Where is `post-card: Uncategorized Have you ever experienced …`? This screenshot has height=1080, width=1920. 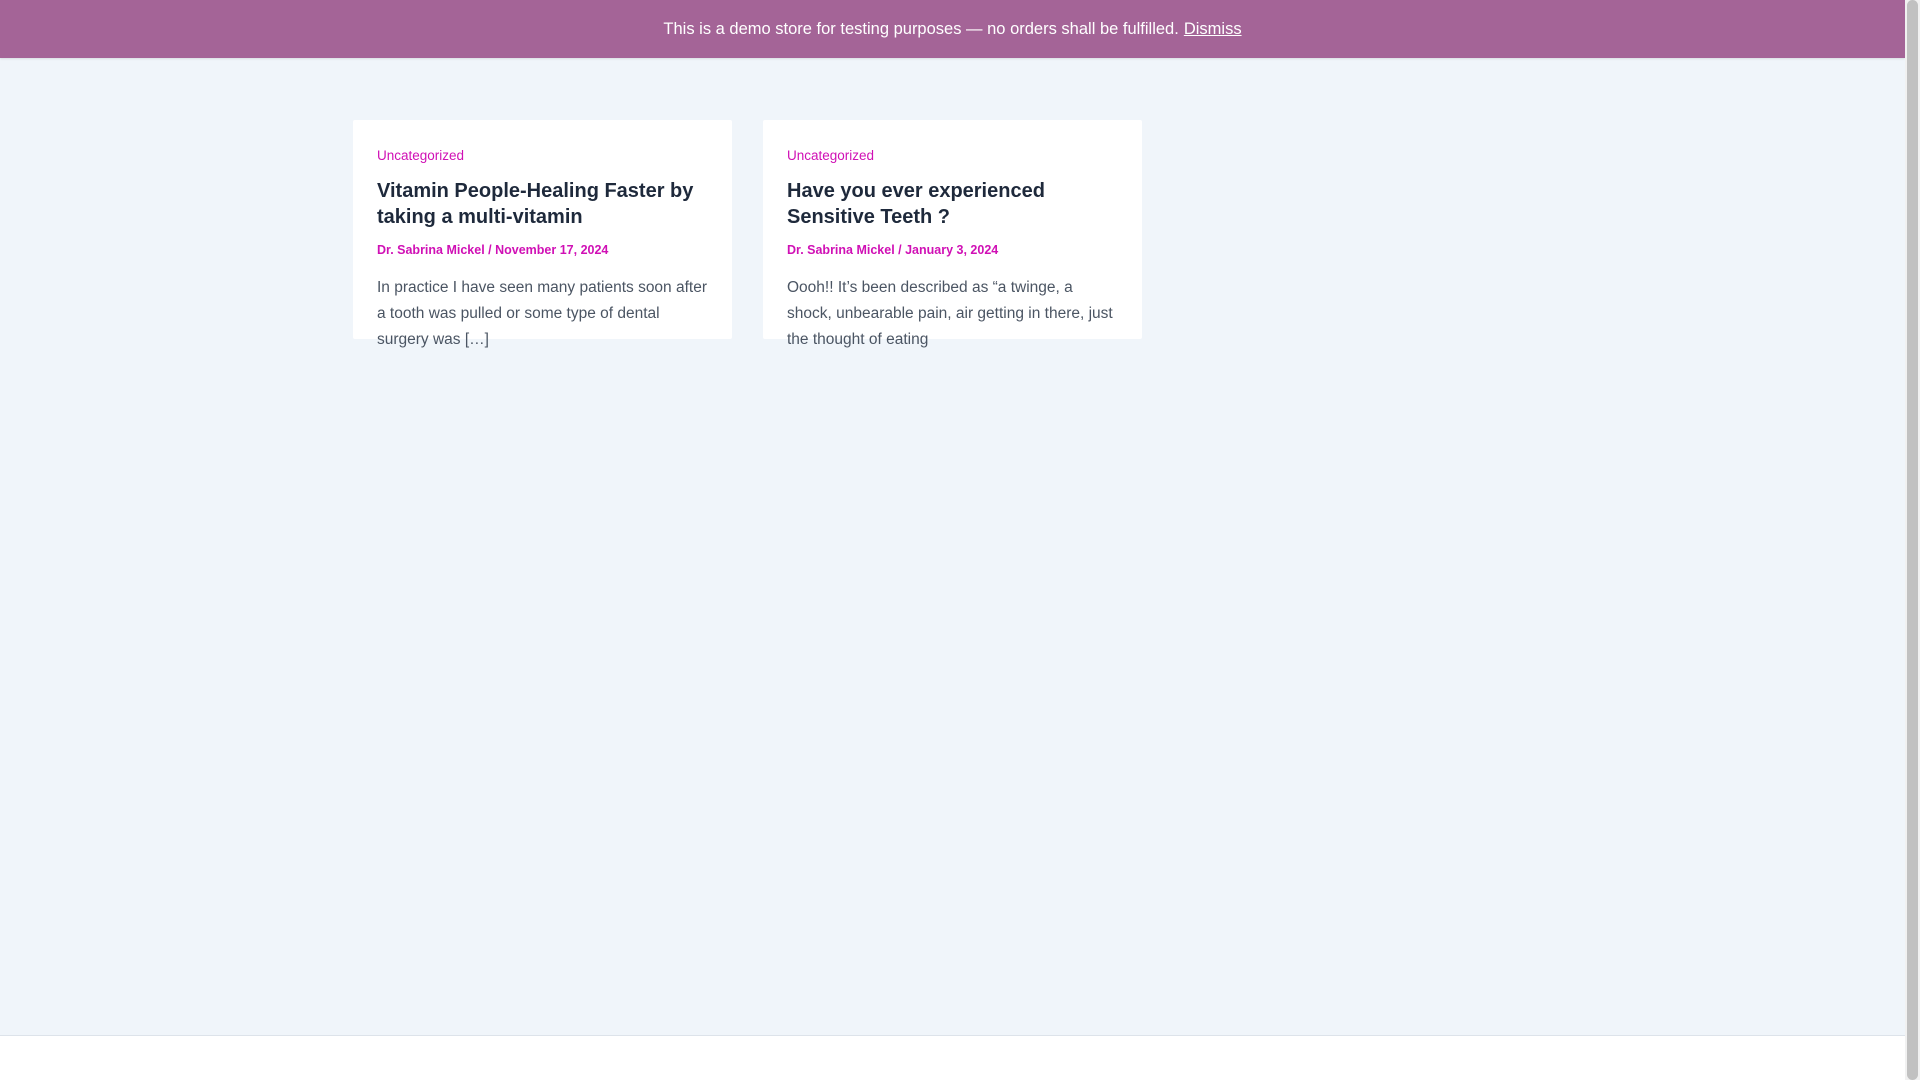 post-card: Uncategorized Have you ever experienced … is located at coordinates (952, 234).